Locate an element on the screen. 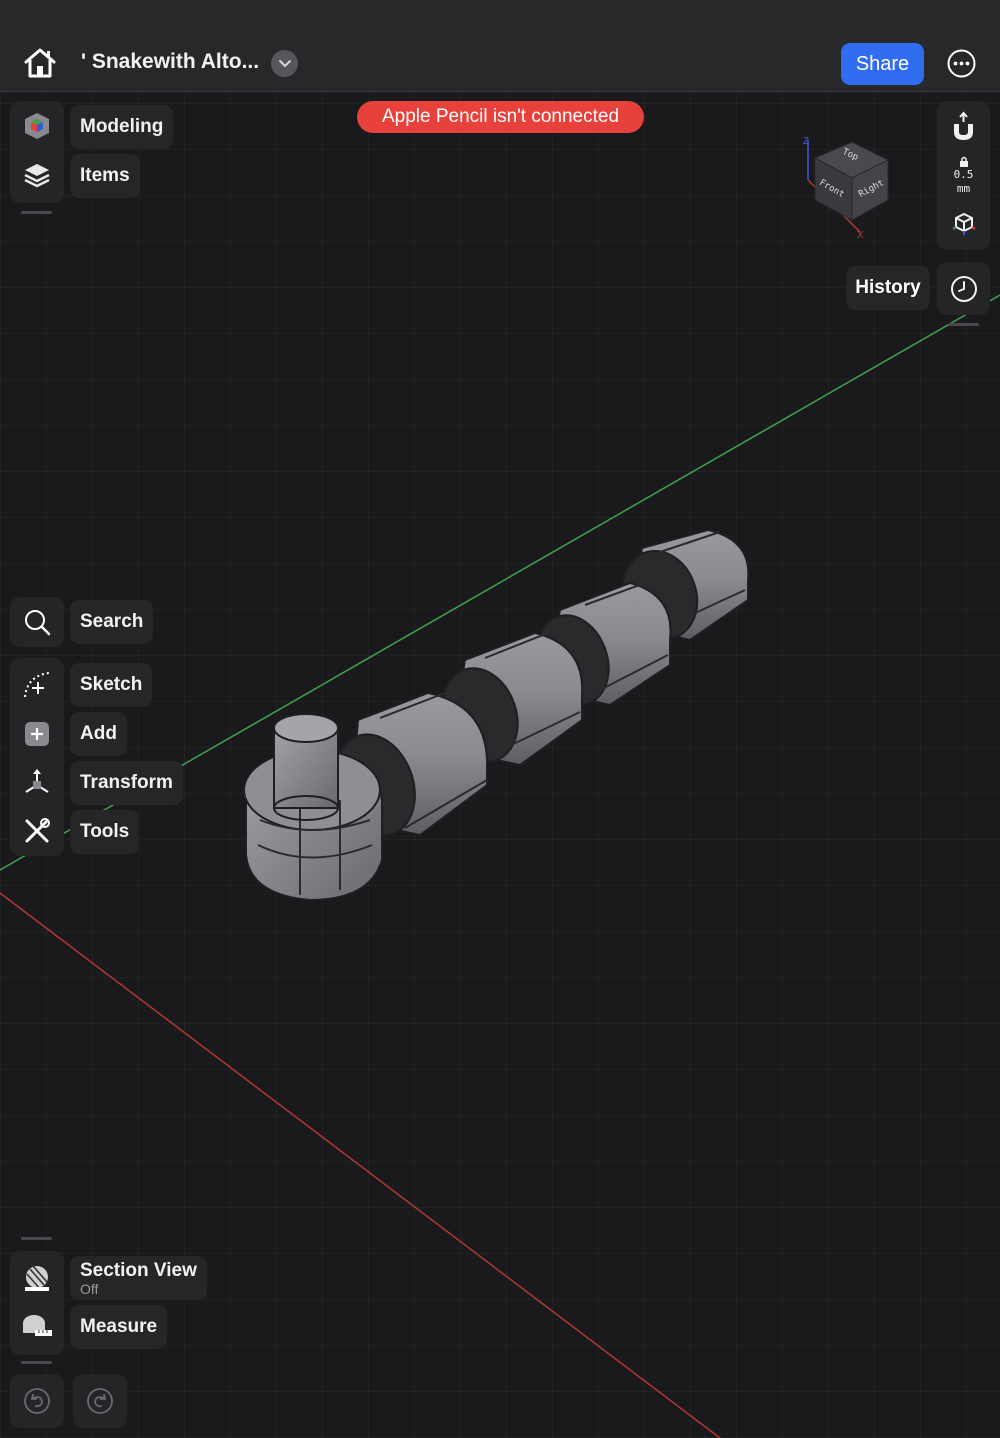  wrench-screwdriver-icon is located at coordinates (37, 830).